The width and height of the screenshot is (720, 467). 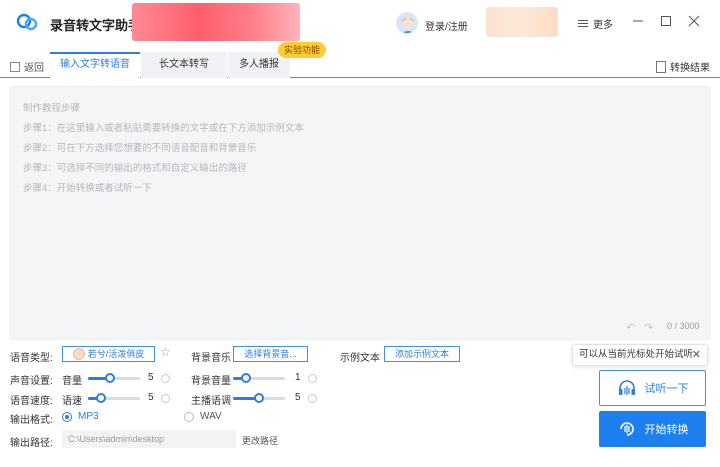 What do you see at coordinates (583, 23) in the screenshot?
I see `menu-icon` at bounding box center [583, 23].